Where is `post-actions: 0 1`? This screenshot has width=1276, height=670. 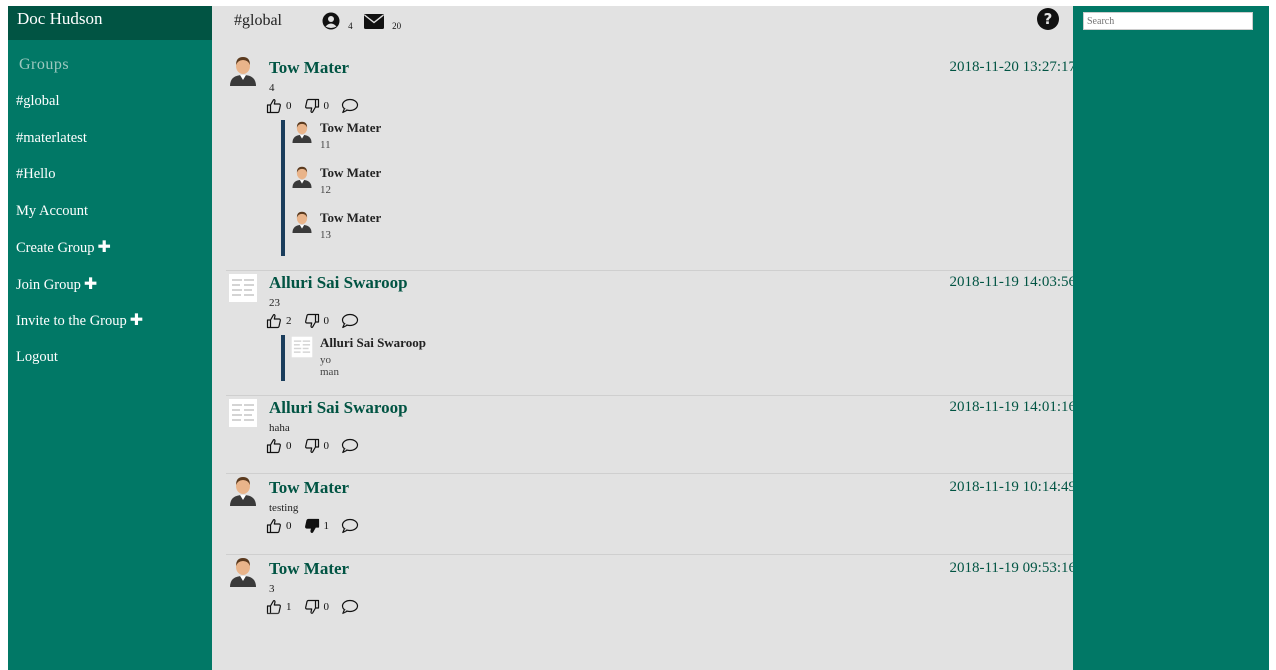
post-actions: 0 1 is located at coordinates (312, 526).